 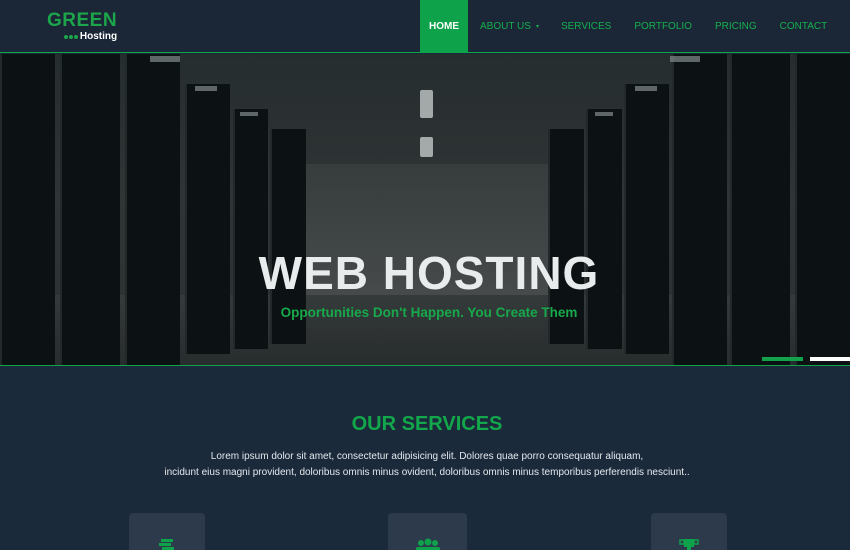 What do you see at coordinates (427, 424) in the screenshot?
I see `services-title: OUR SERVICES` at bounding box center [427, 424].